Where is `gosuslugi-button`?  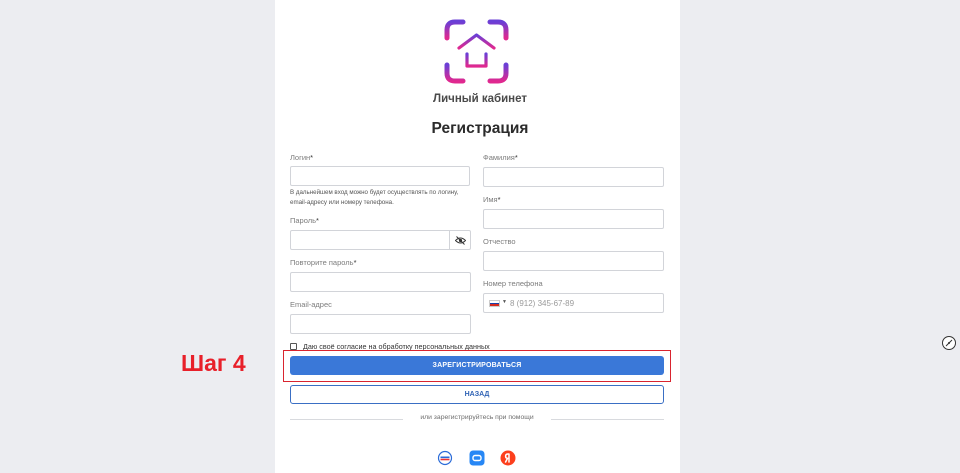 gosuslugi-button is located at coordinates (445, 458).